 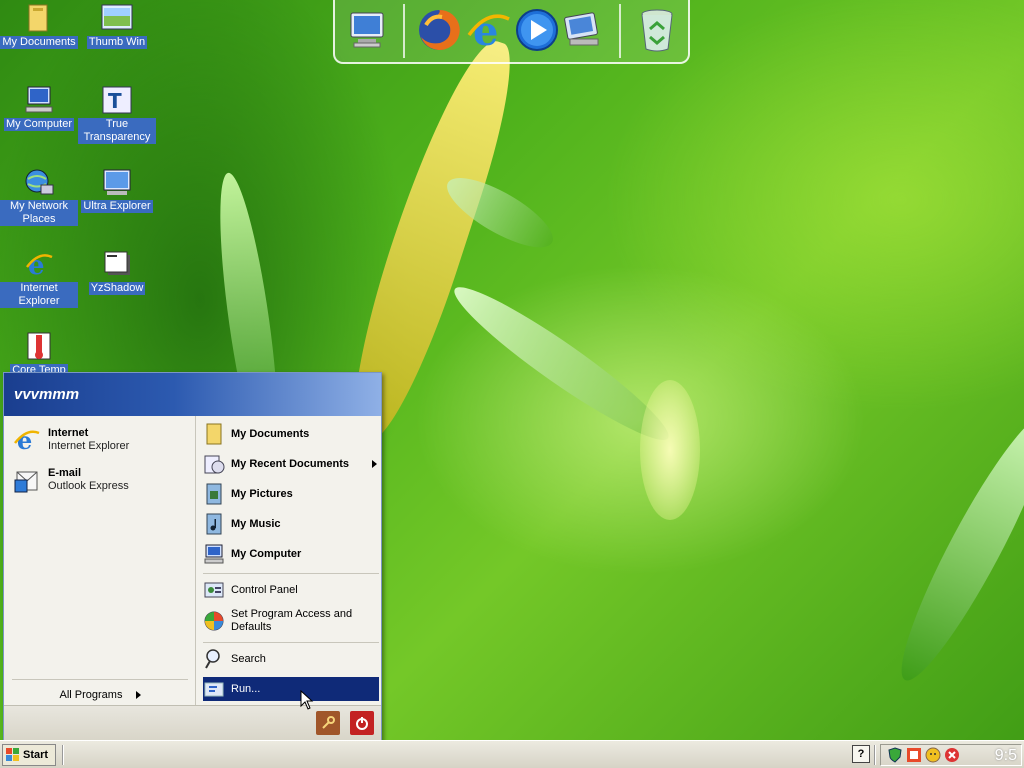 I want to click on user-name: vvvmmm, so click(x=47, y=394).